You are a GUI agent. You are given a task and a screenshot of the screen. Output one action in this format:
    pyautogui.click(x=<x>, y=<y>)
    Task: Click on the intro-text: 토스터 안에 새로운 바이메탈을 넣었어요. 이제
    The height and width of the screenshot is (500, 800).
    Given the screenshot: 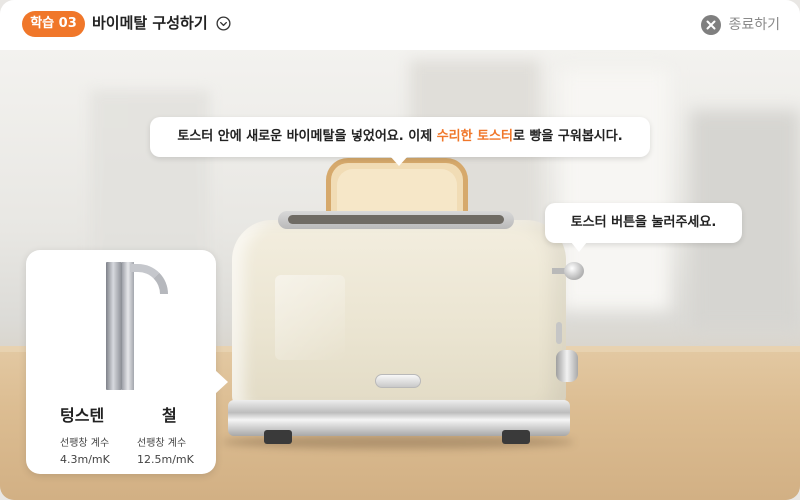 What is the action you would take?
    pyautogui.click(x=307, y=136)
    